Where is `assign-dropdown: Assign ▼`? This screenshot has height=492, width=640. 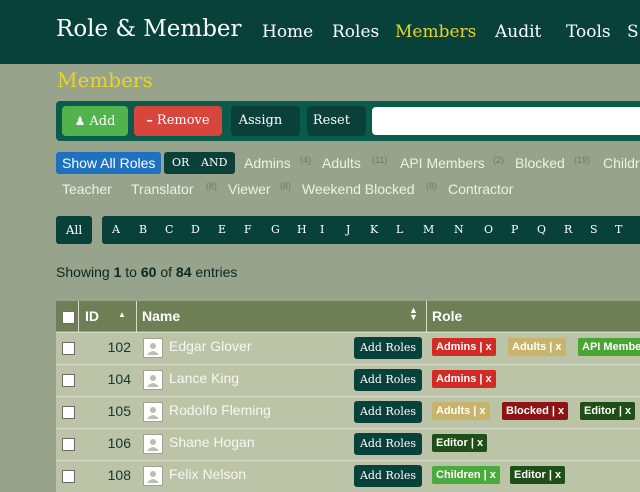 assign-dropdown: Assign ▼ is located at coordinates (265, 121).